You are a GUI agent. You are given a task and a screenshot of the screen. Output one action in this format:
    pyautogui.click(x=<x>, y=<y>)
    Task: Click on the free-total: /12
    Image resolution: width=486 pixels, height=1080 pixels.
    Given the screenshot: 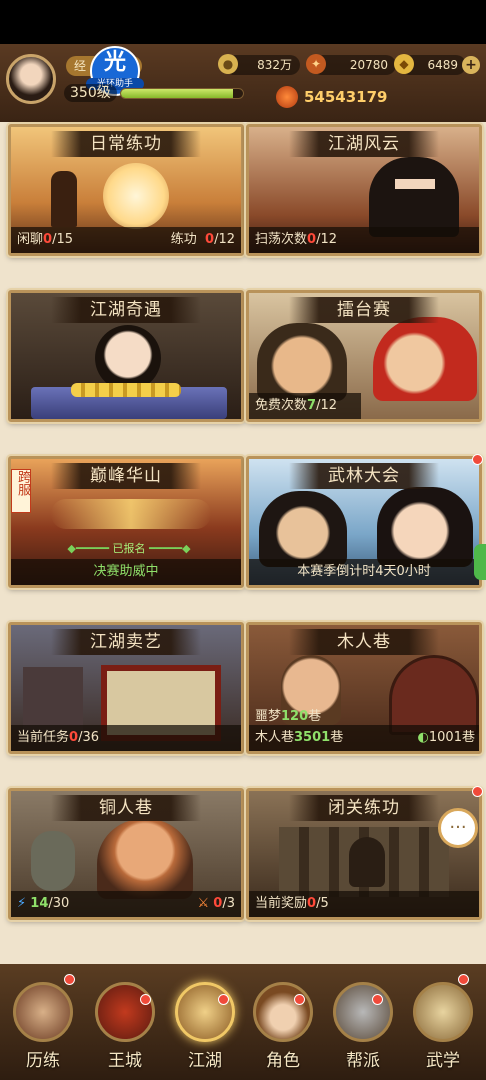 What is the action you would take?
    pyautogui.click(x=326, y=405)
    